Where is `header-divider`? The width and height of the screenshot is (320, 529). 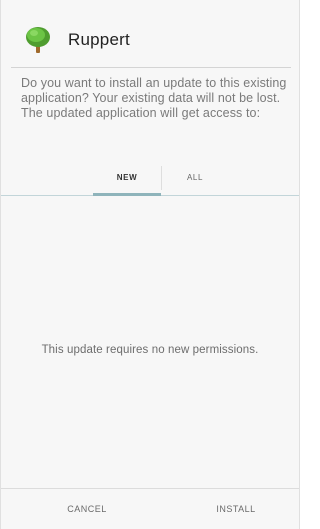 header-divider is located at coordinates (151, 67).